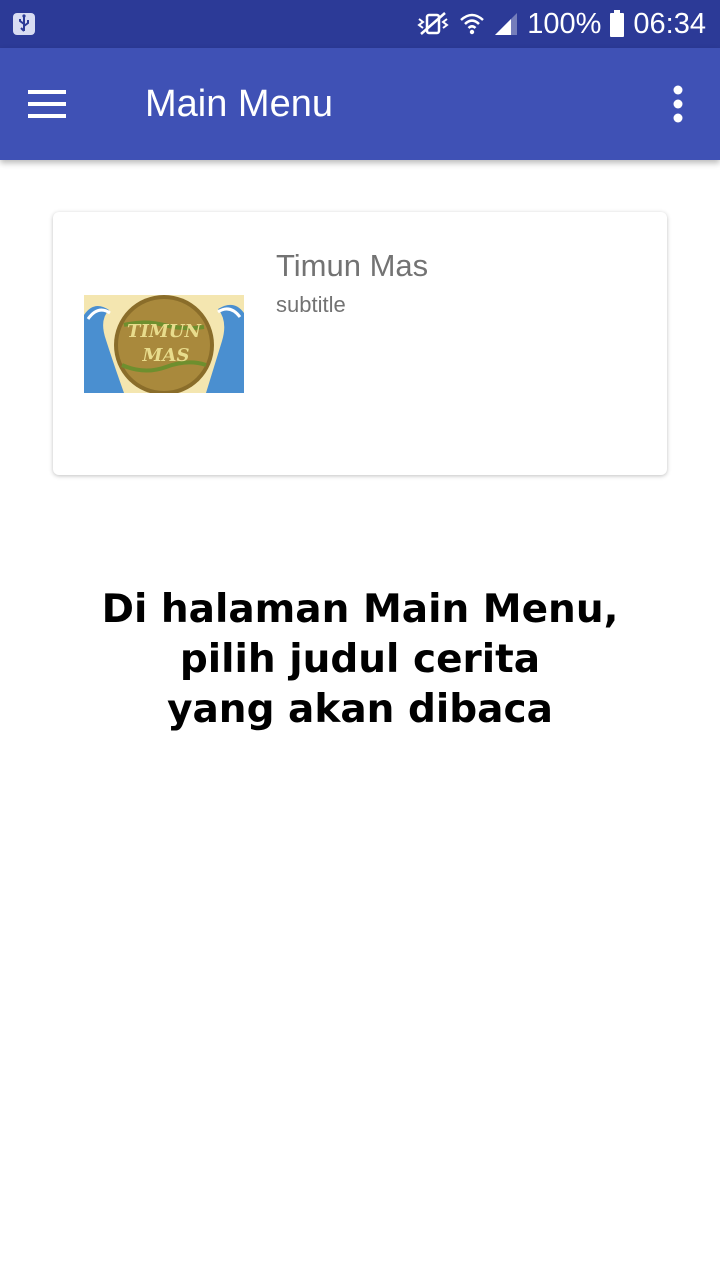 This screenshot has height=1280, width=720. I want to click on story-thumbnail: TIMUN MAS, so click(164, 345).